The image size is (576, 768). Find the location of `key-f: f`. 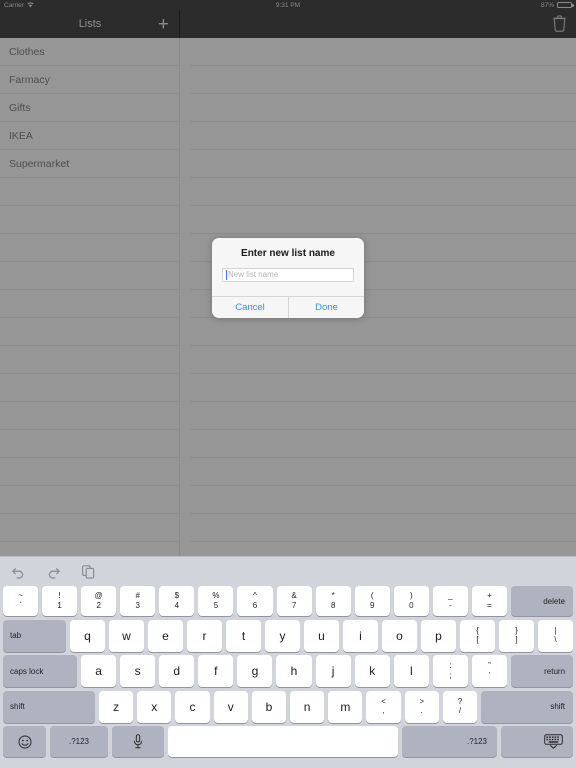

key-f: f is located at coordinates (216, 671).